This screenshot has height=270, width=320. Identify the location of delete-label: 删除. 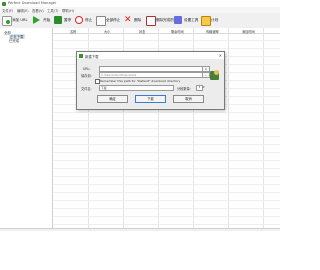
(138, 20).